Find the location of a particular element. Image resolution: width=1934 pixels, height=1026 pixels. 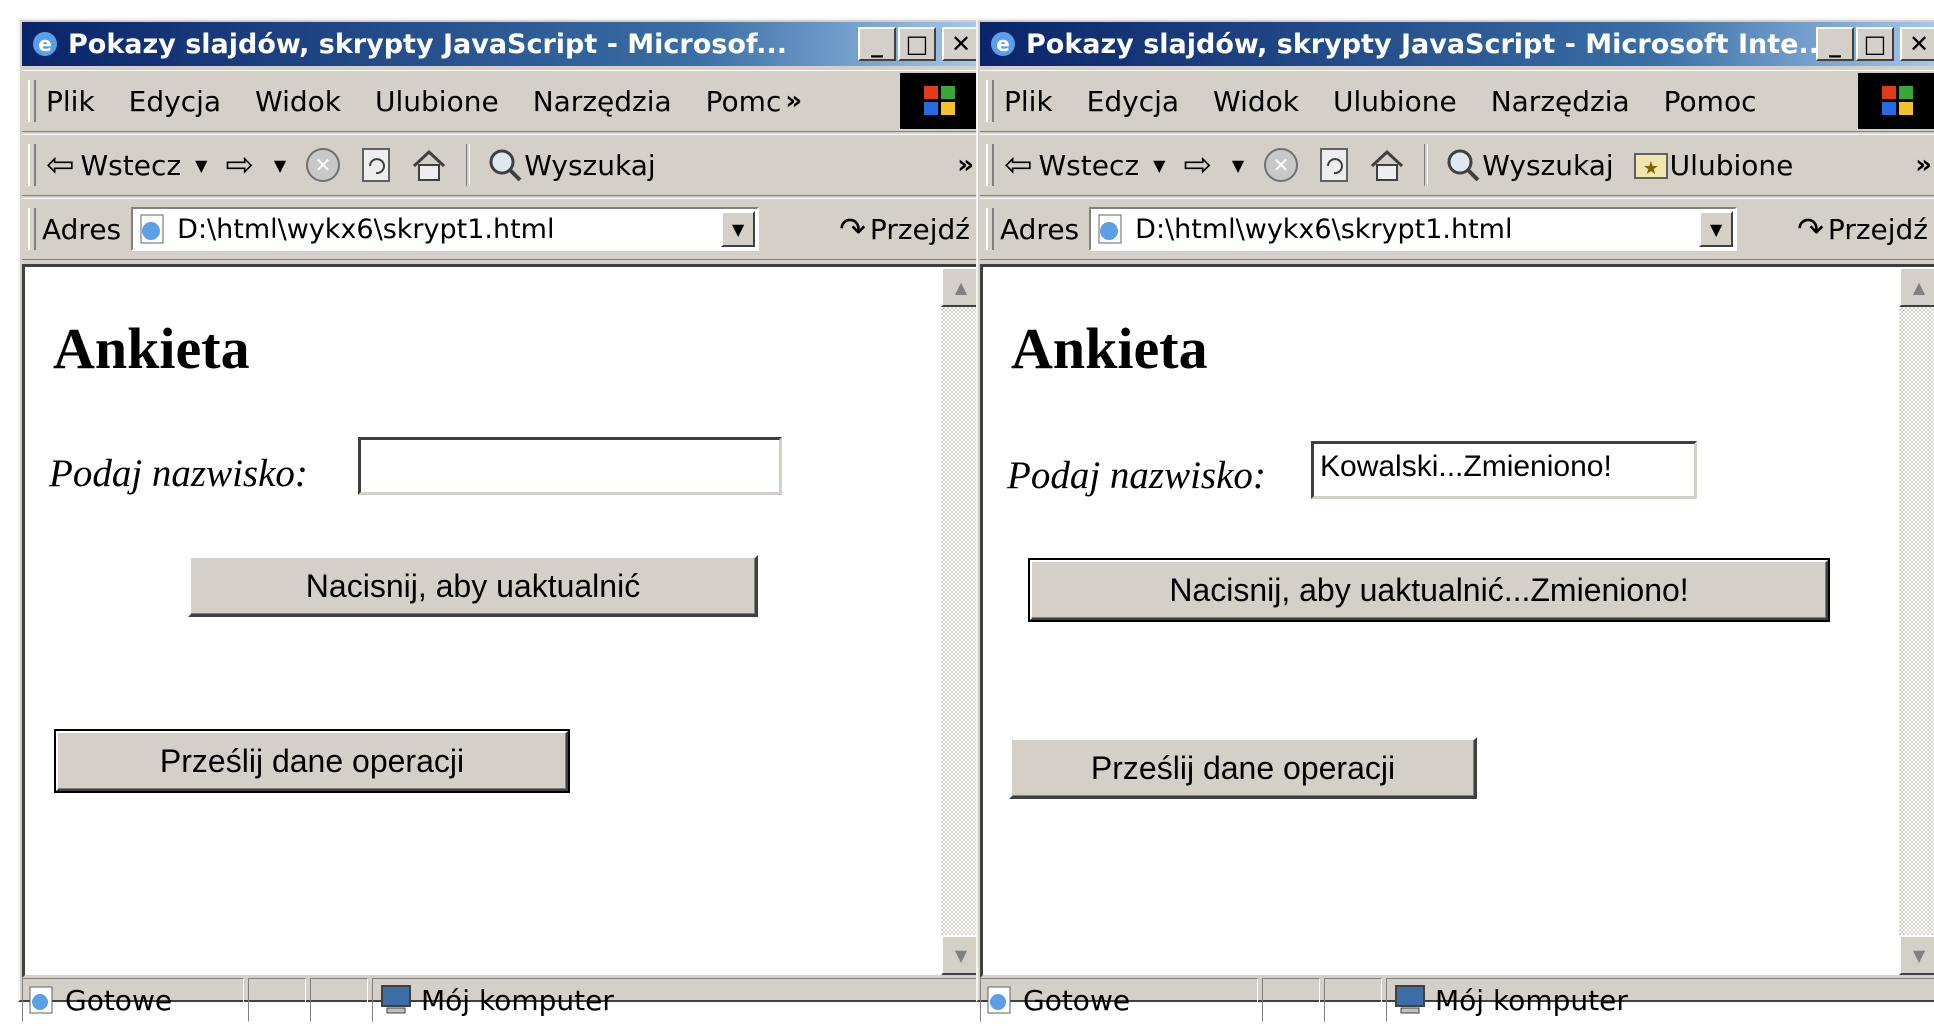

menu-help: Pomc is located at coordinates (744, 101).